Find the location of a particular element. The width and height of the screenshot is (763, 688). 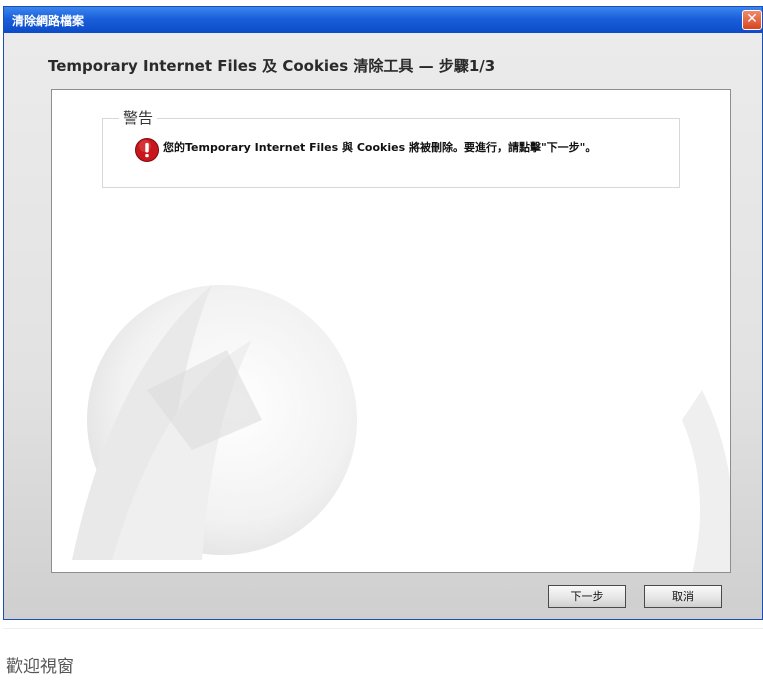

close-icon: ✕ is located at coordinates (752, 19).